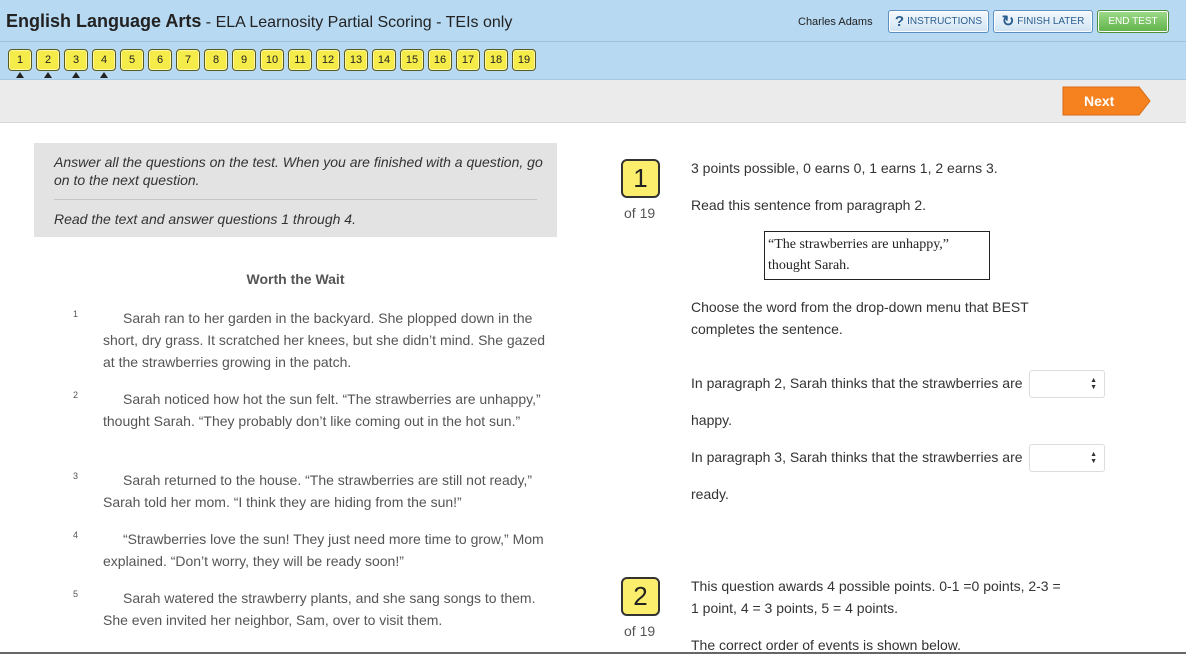  Describe the element at coordinates (640, 596) in the screenshot. I see `question-number-badge: 2` at that location.